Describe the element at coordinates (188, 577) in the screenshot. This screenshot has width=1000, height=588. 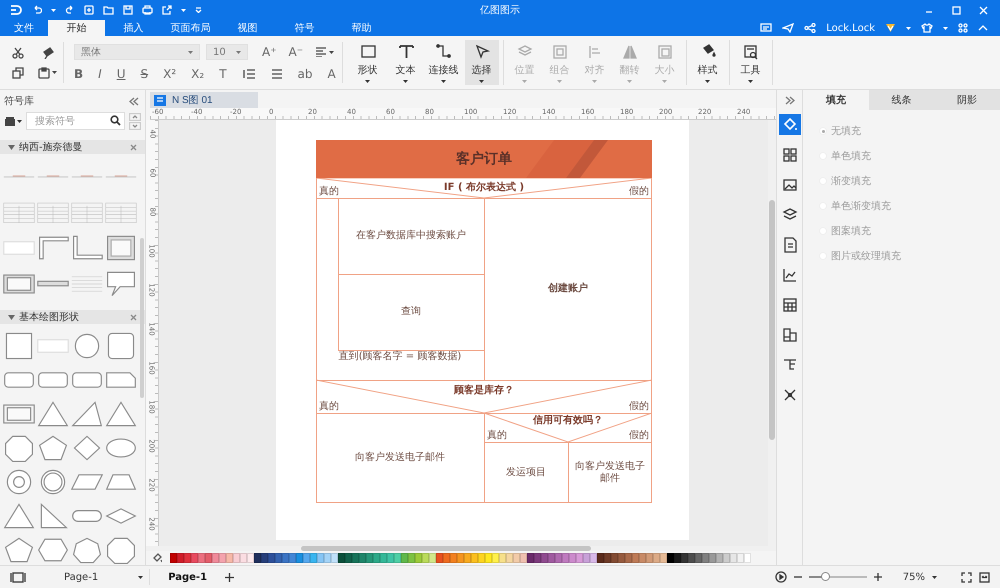
I see `page-tab: Page-1` at that location.